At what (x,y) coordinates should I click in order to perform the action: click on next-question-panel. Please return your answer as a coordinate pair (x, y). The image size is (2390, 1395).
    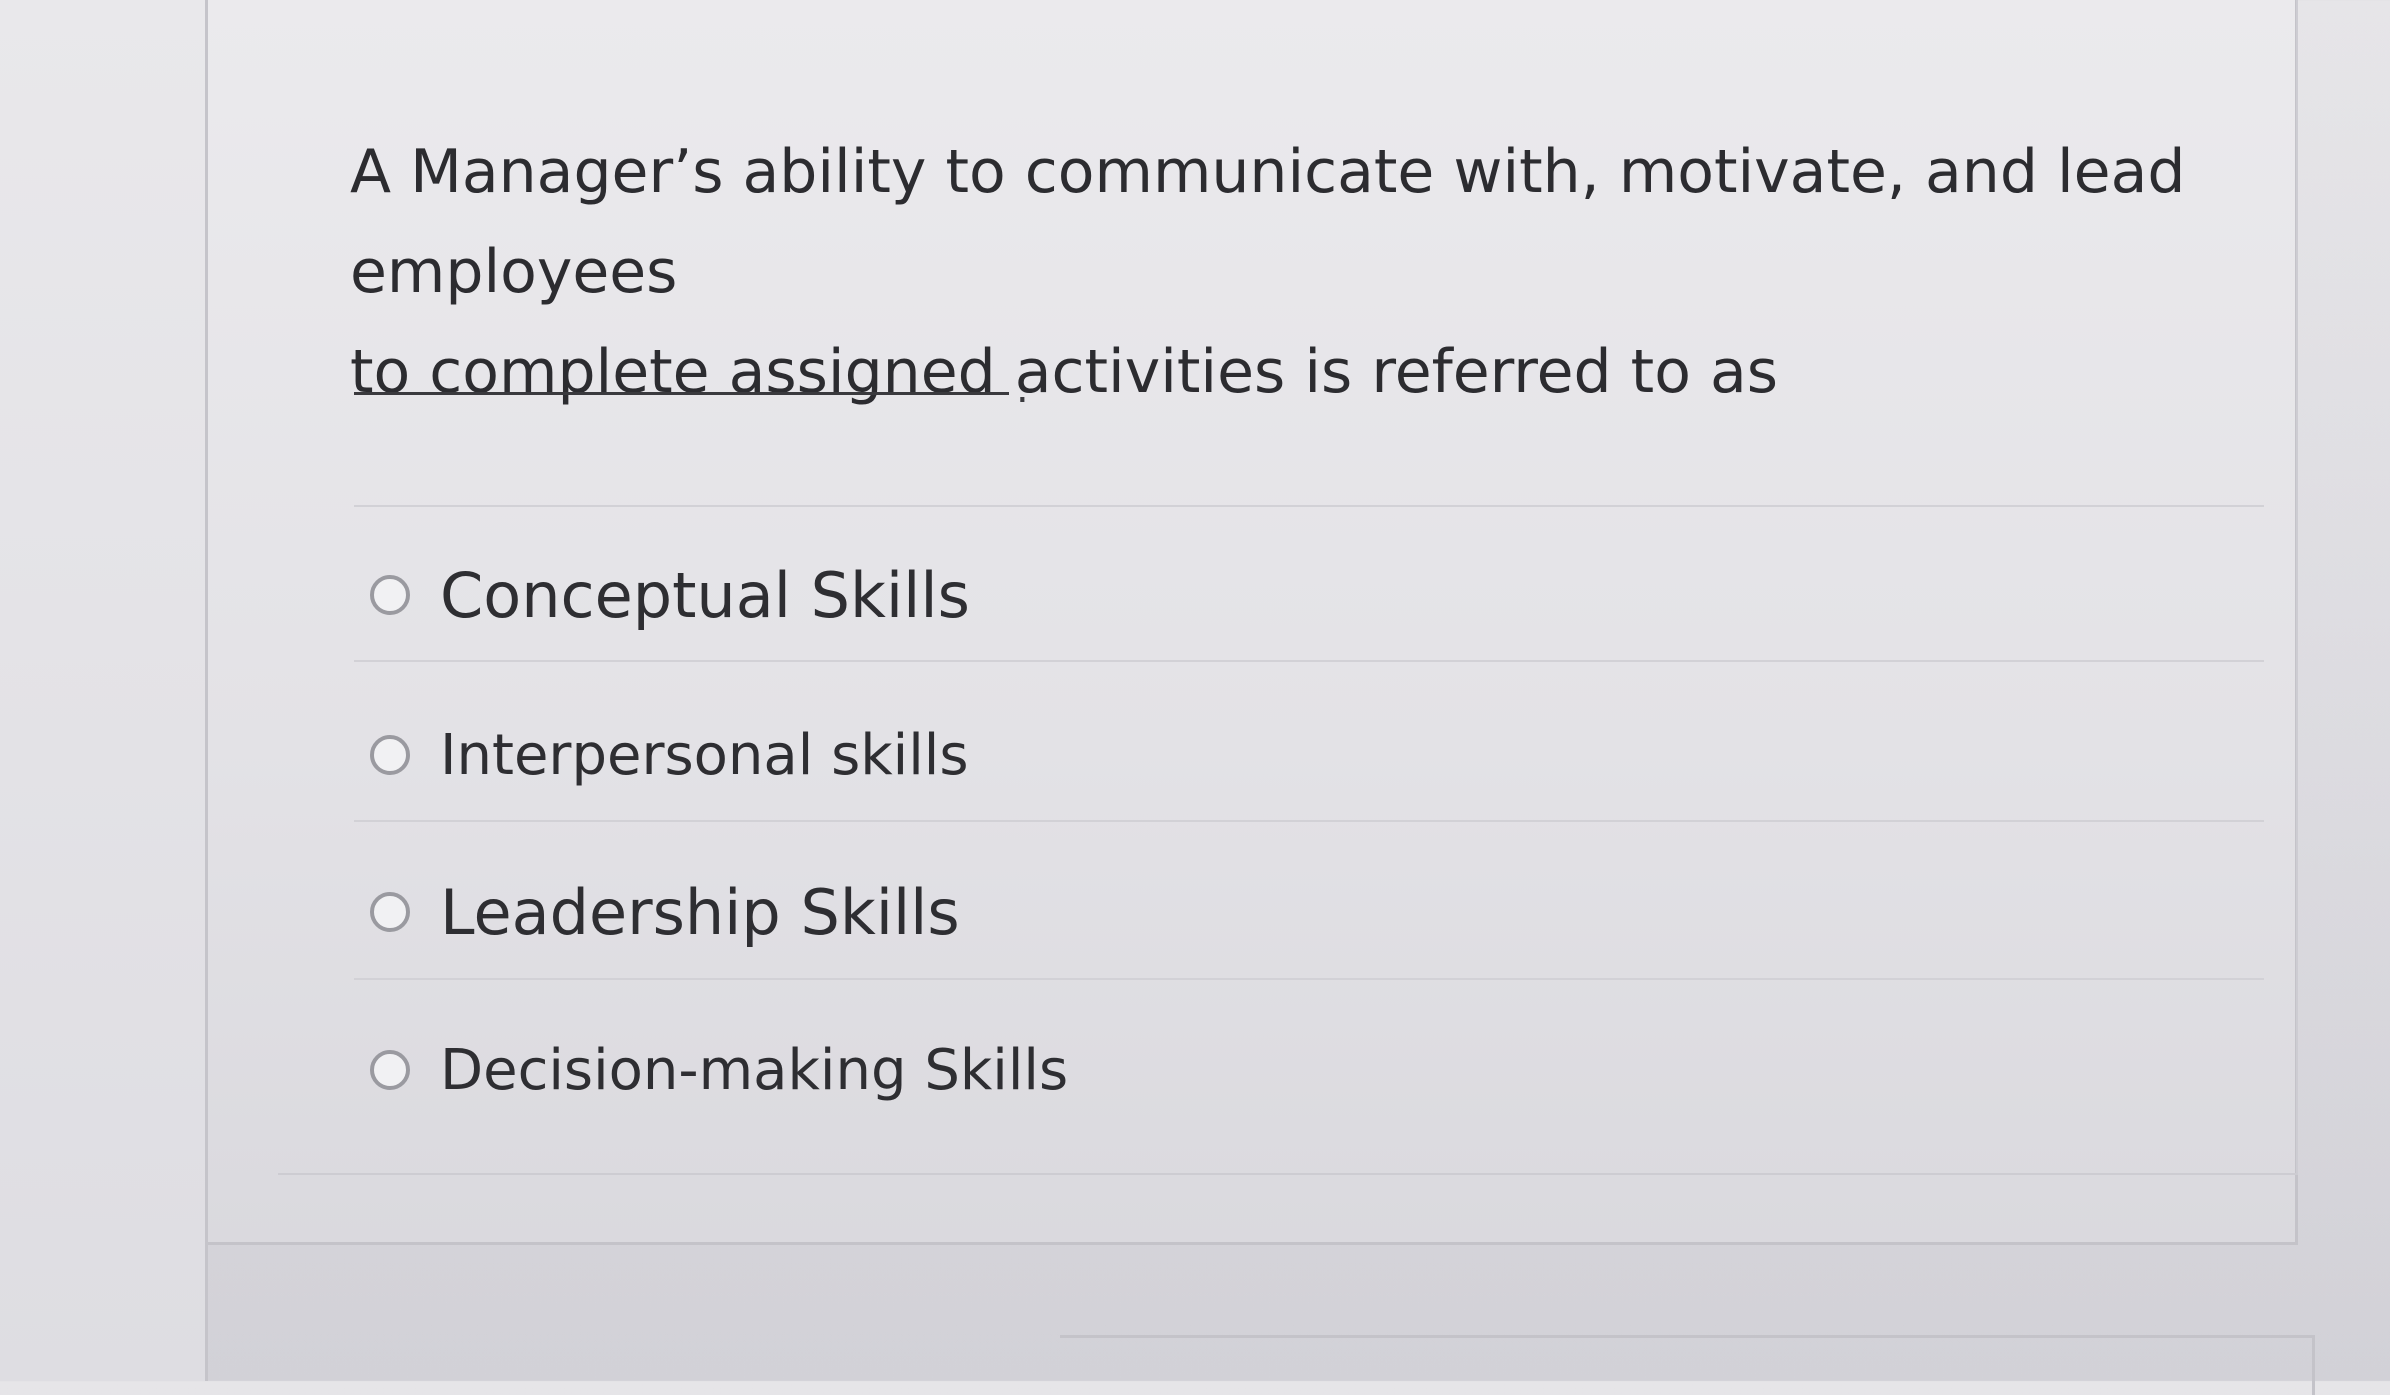
    Looking at the image, I should click on (1687, 1365).